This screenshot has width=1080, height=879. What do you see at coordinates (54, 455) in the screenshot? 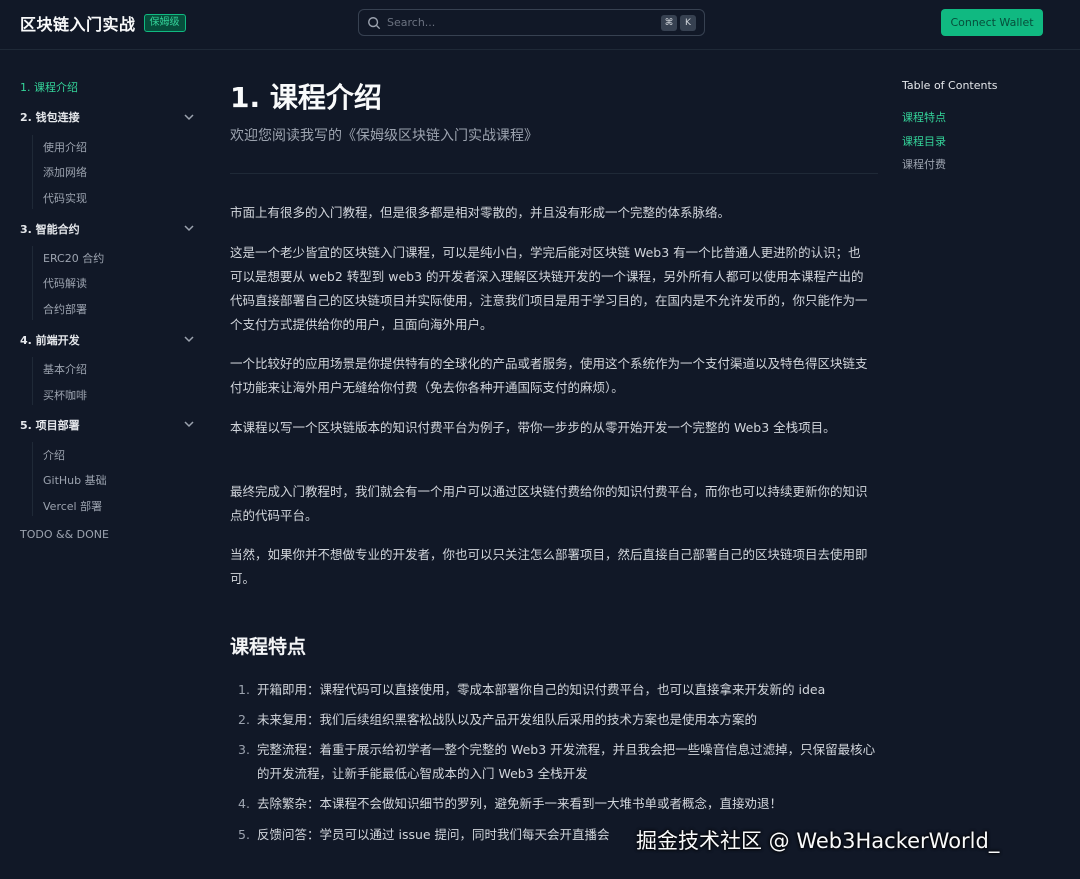
I see `sidebar-item-deploy-intro: 介绍` at bounding box center [54, 455].